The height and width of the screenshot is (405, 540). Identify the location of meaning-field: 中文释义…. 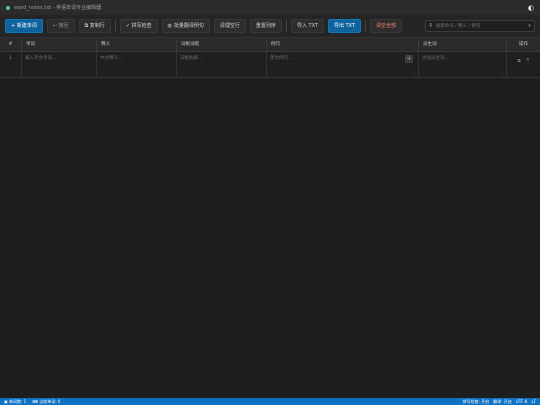
(137, 64).